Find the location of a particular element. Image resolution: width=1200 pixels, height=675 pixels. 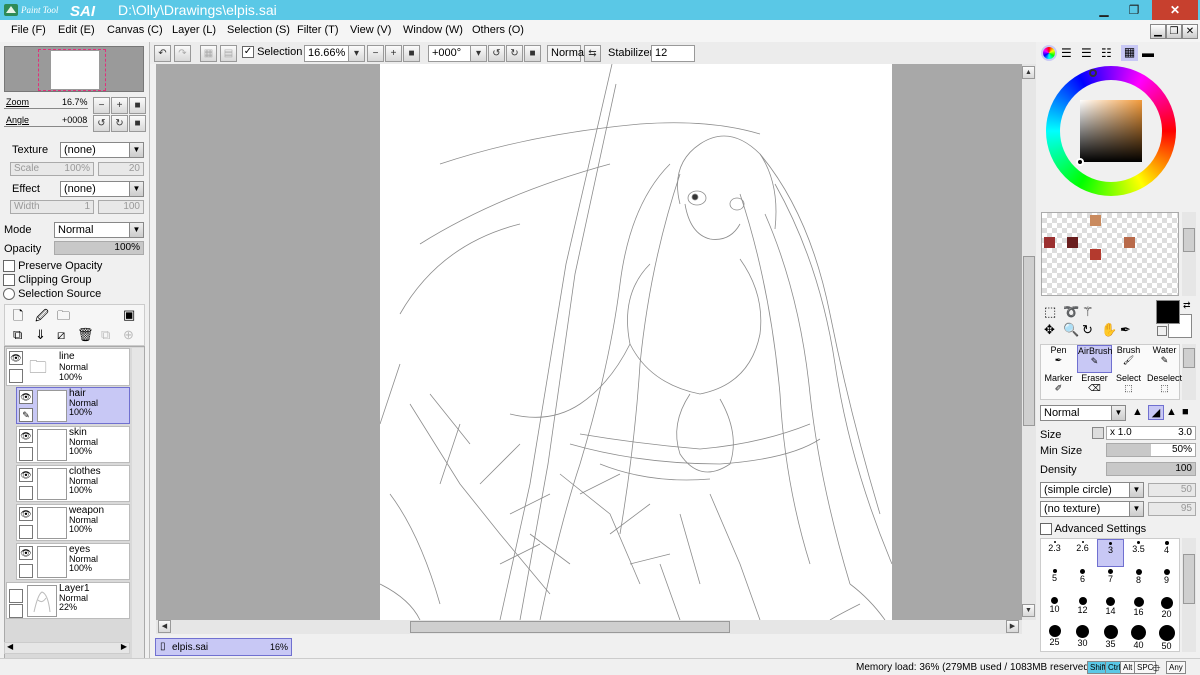

transfer-down-icon: ⇓ is located at coordinates (40, 335).